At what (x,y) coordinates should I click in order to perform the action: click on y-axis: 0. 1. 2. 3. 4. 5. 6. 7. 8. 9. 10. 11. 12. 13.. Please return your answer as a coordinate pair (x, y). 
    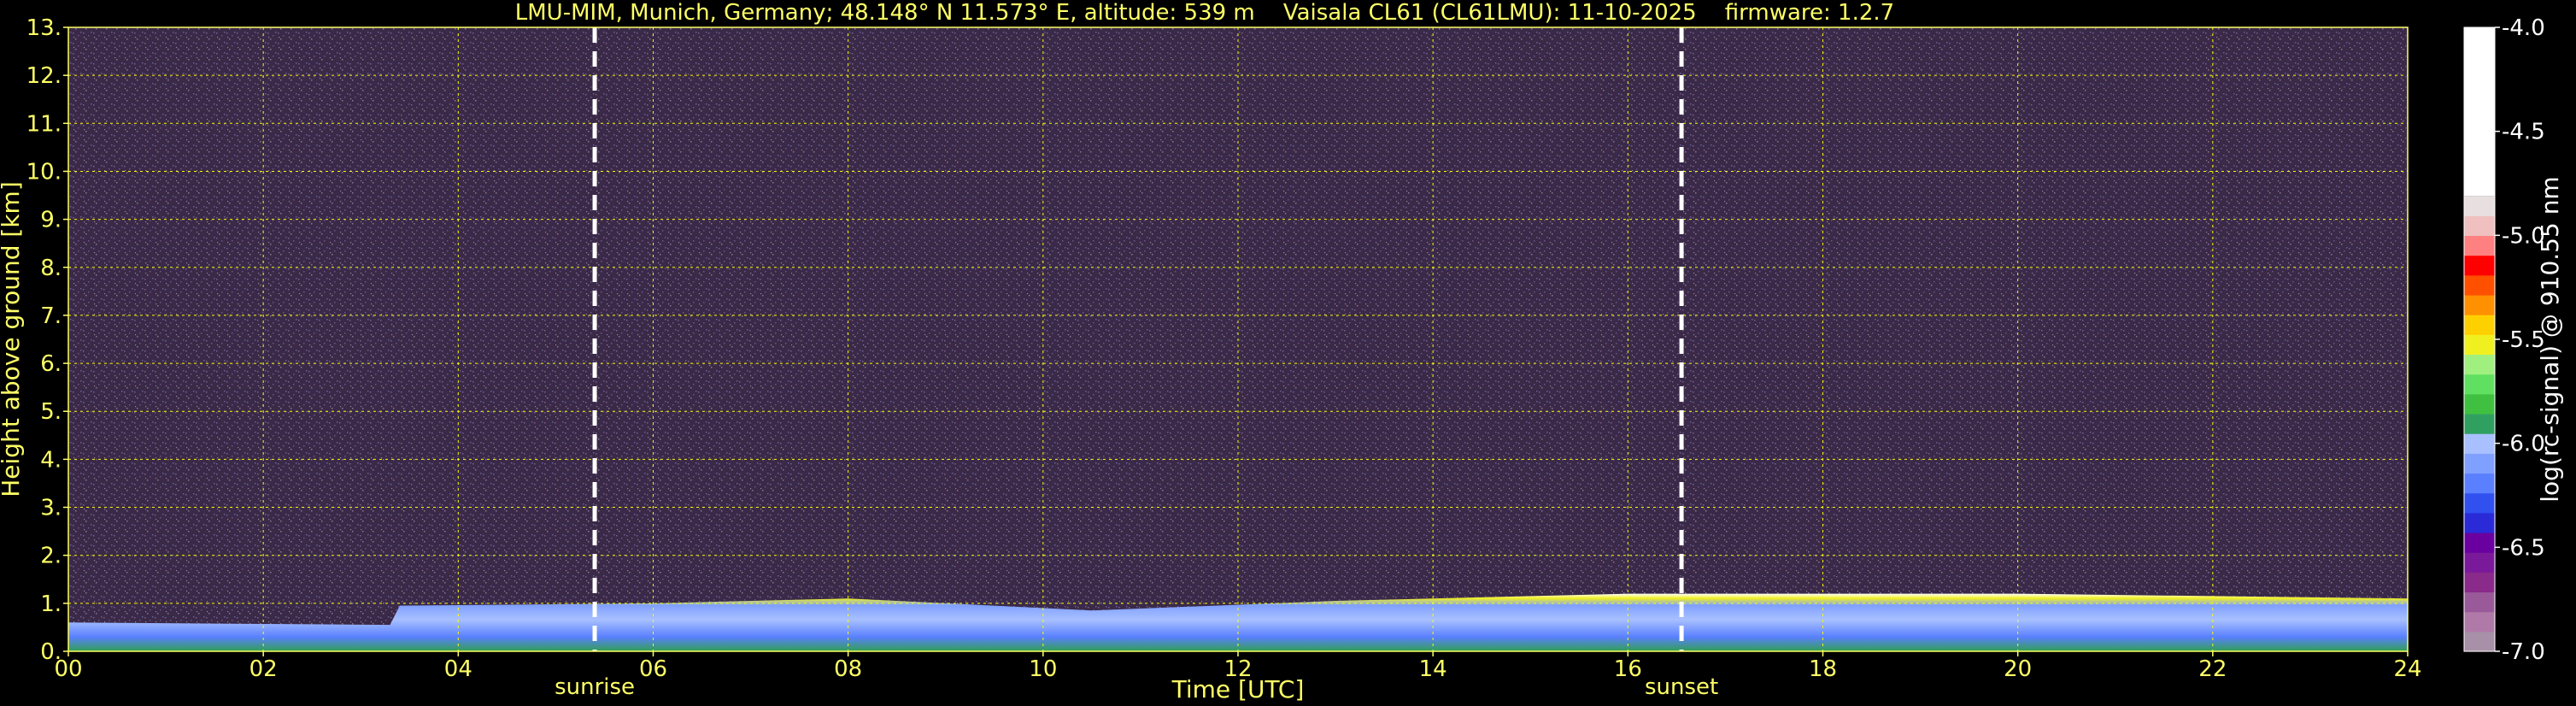
    Looking at the image, I should click on (47, 340).